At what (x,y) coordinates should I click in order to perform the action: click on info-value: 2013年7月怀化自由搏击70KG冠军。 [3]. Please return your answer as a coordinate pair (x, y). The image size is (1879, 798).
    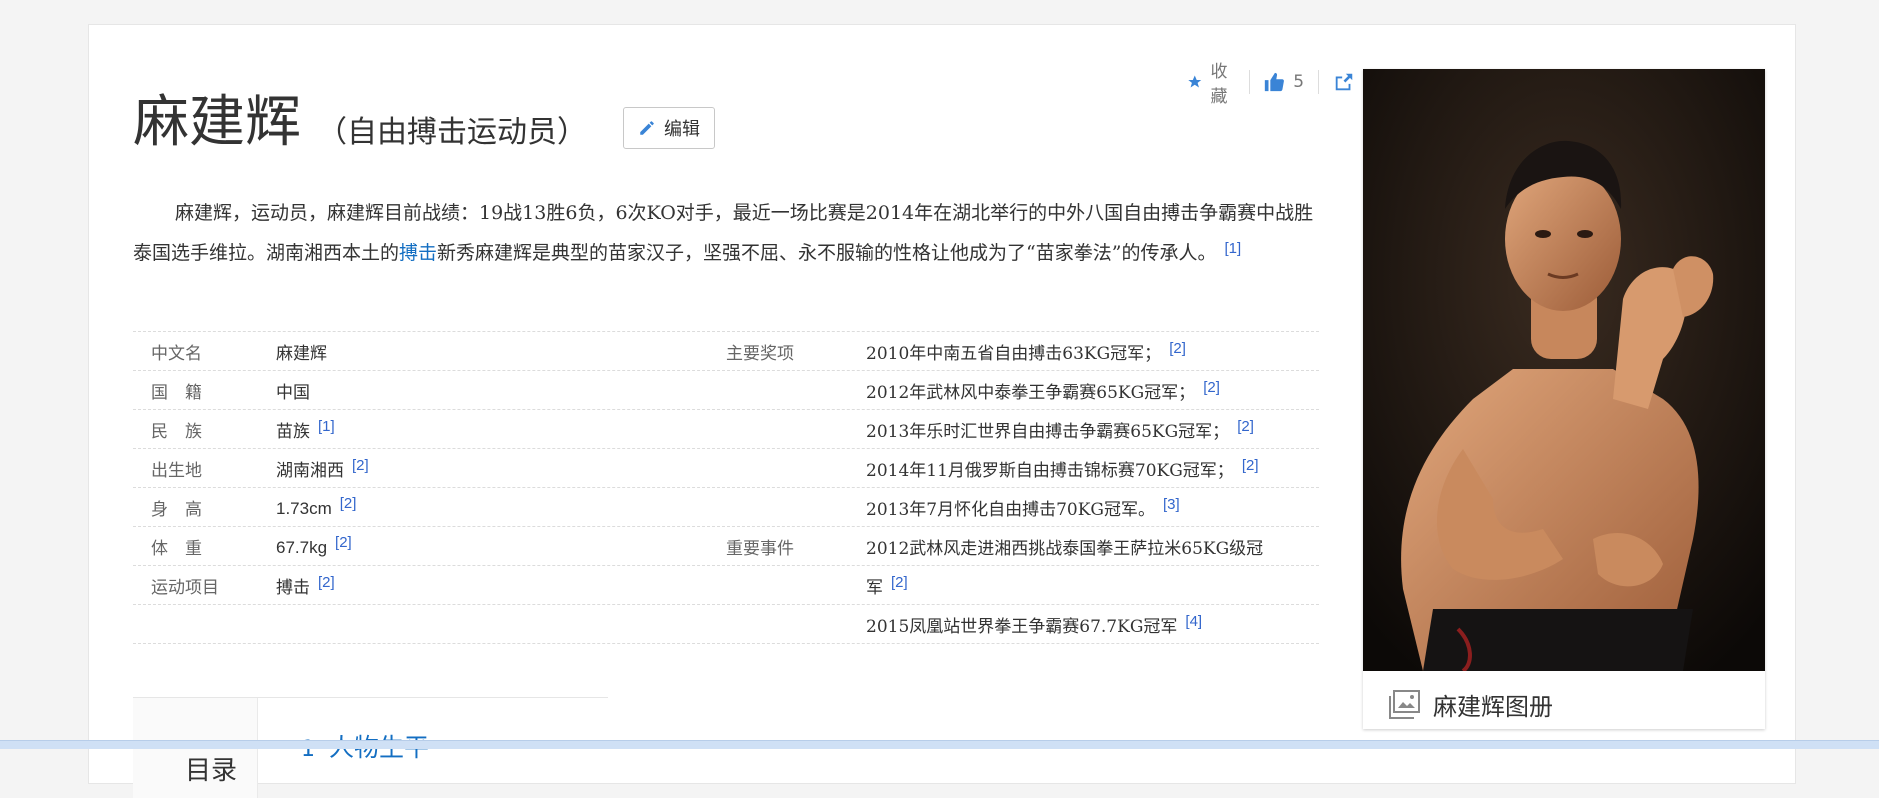
    Looking at the image, I should click on (1023, 507).